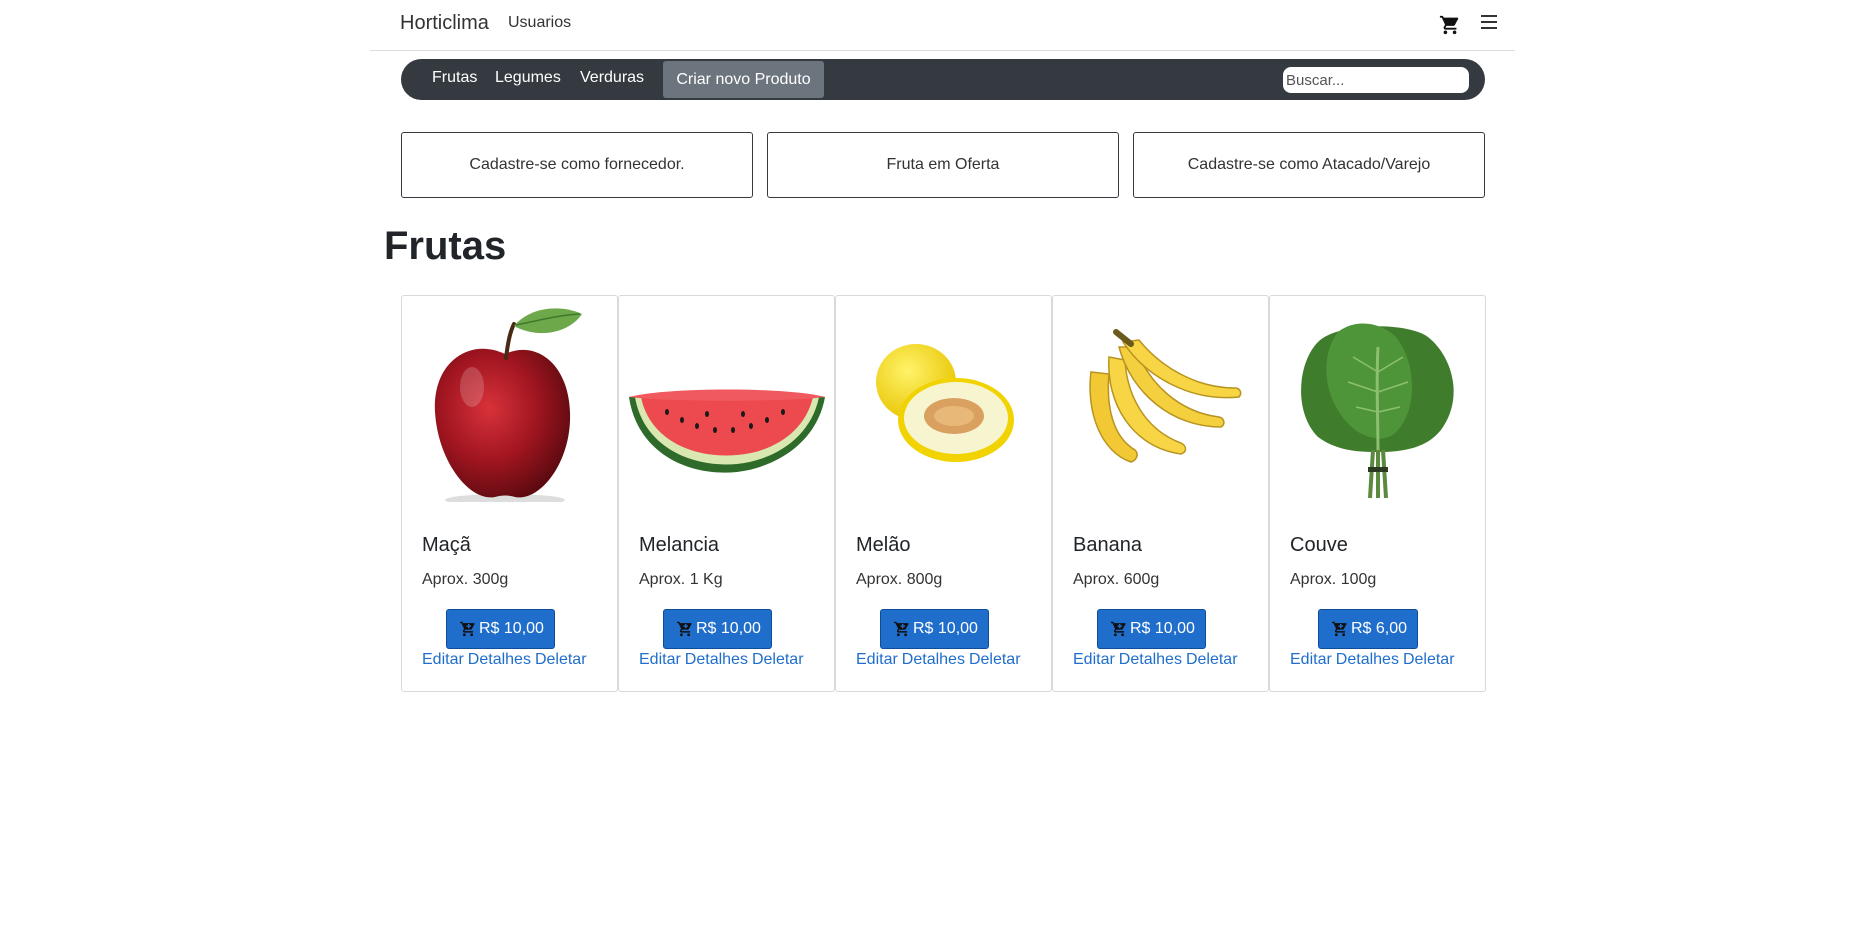  What do you see at coordinates (465, 579) in the screenshot?
I see `product-weight: Aprox. 300g` at bounding box center [465, 579].